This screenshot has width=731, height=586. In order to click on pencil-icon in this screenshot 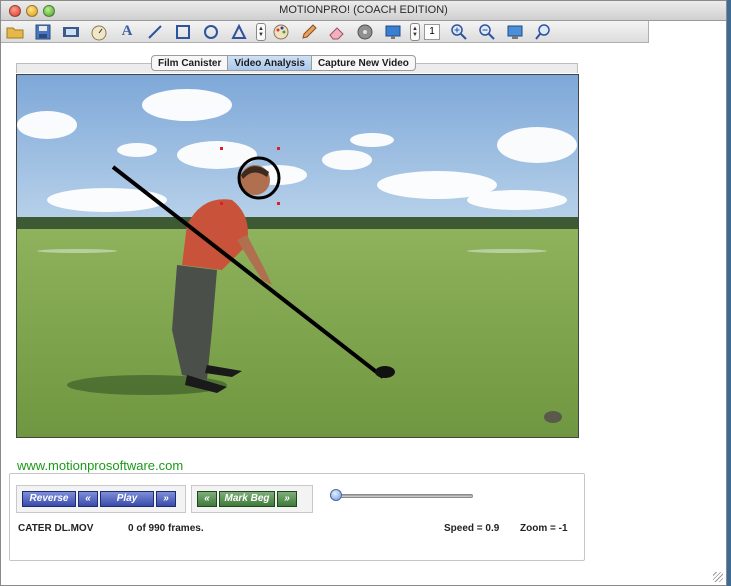, I will do `click(309, 32)`.